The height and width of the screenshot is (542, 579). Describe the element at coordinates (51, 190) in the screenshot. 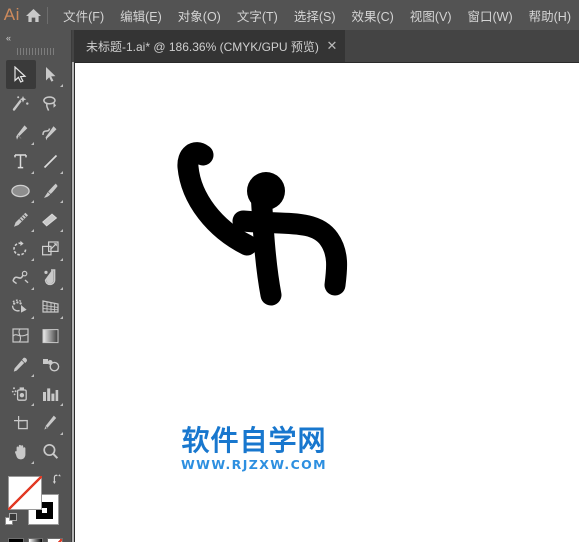

I see `paintbrush-tool` at that location.